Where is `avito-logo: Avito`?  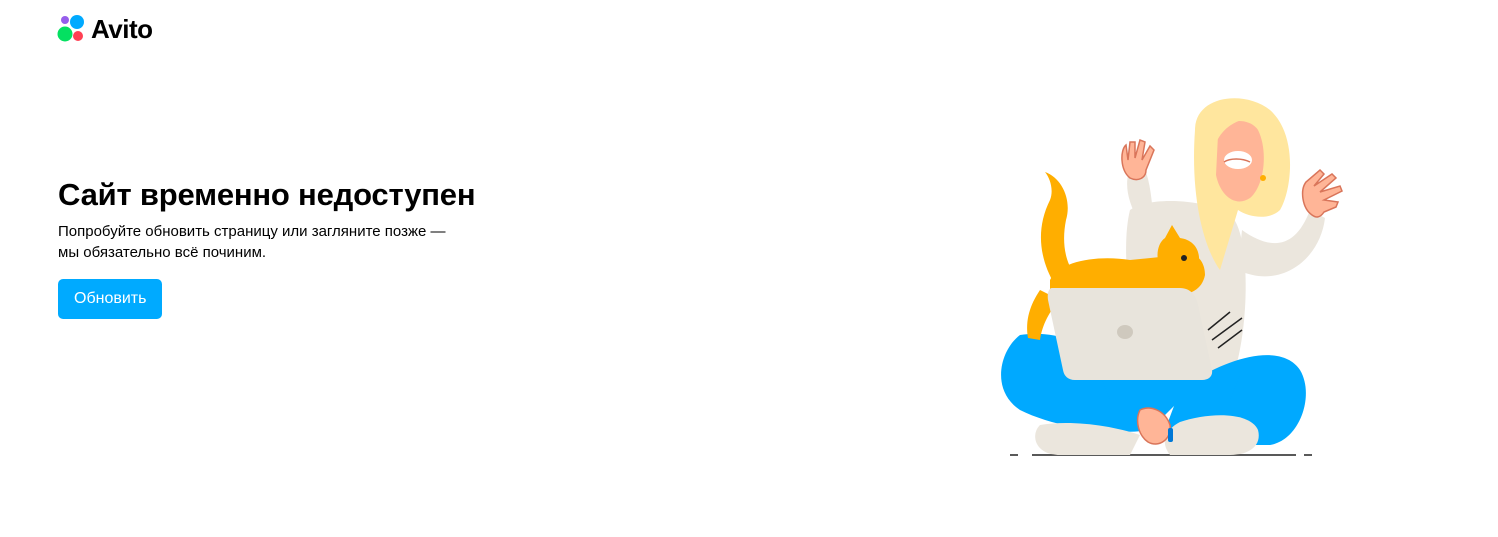
avito-logo: Avito is located at coordinates (105, 29).